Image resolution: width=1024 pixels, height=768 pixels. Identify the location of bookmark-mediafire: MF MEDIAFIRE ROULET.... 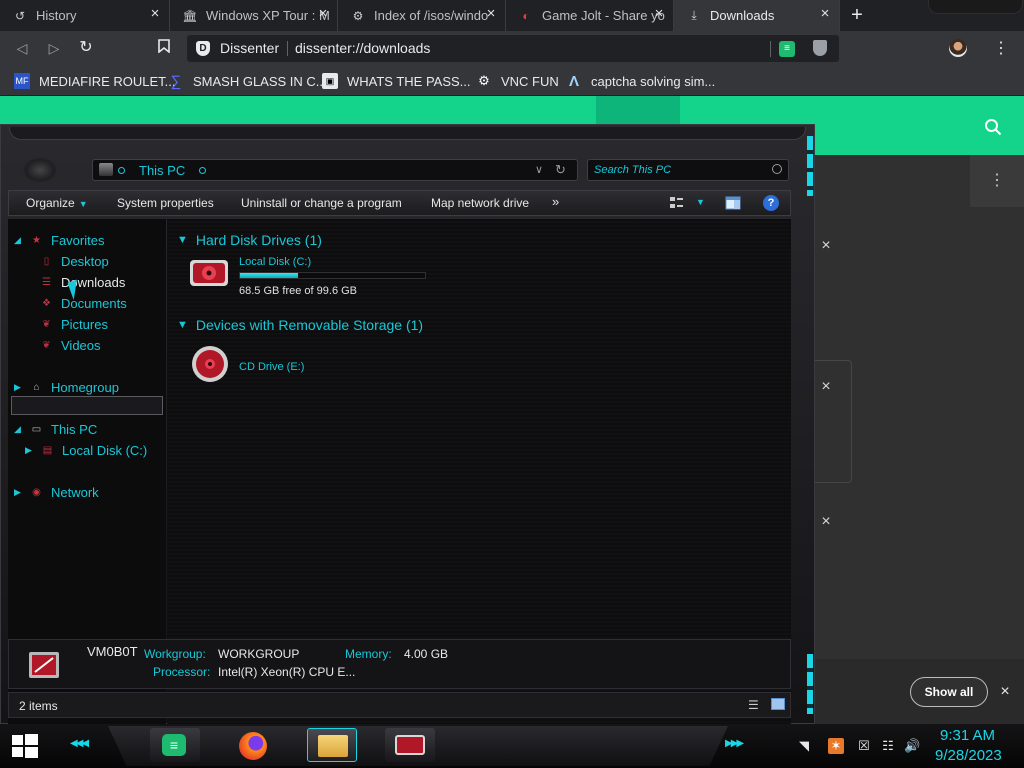
(95, 81).